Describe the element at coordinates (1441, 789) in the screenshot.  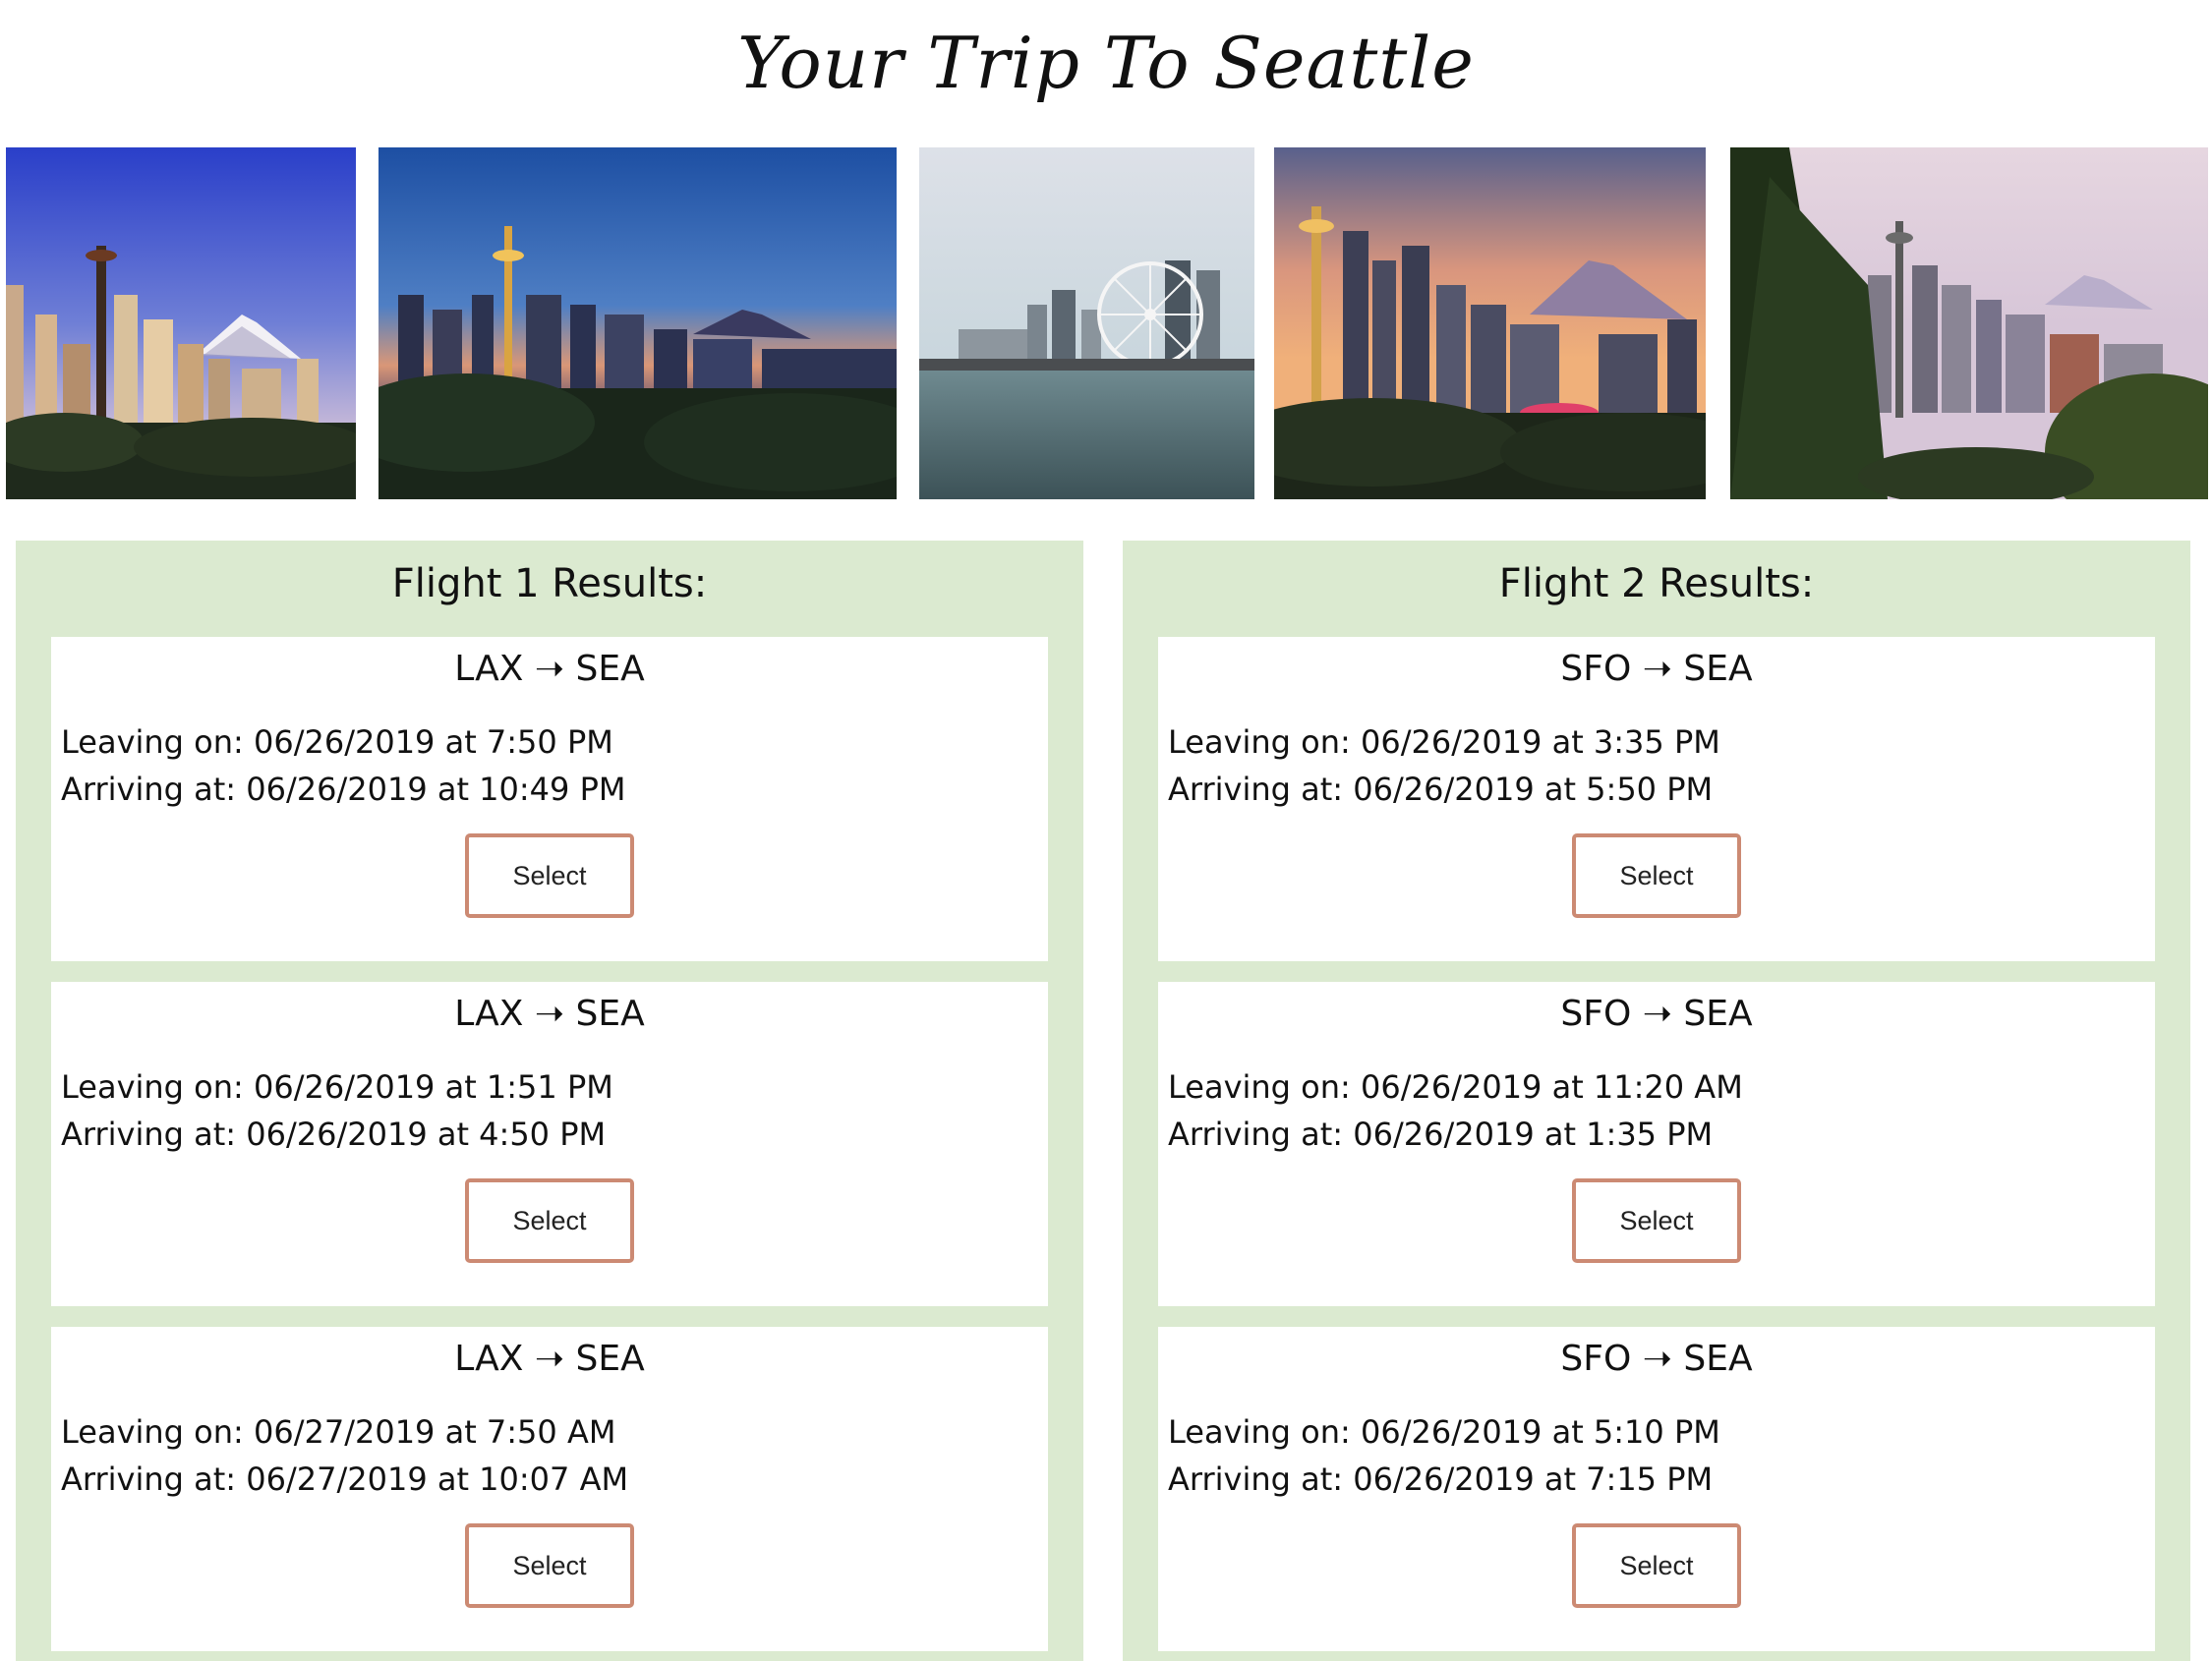
I see `arrival-time: Arriving at: 06/26/2019 at 5:50 PM` at that location.